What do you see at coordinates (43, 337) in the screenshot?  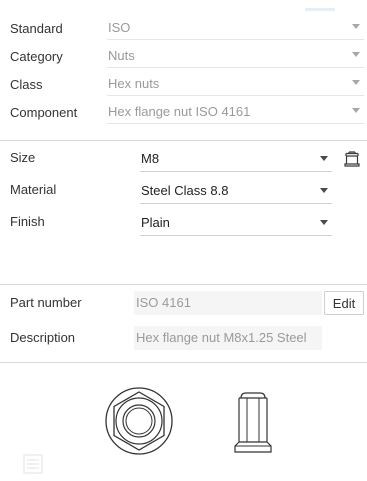 I see `description-label: Description` at bounding box center [43, 337].